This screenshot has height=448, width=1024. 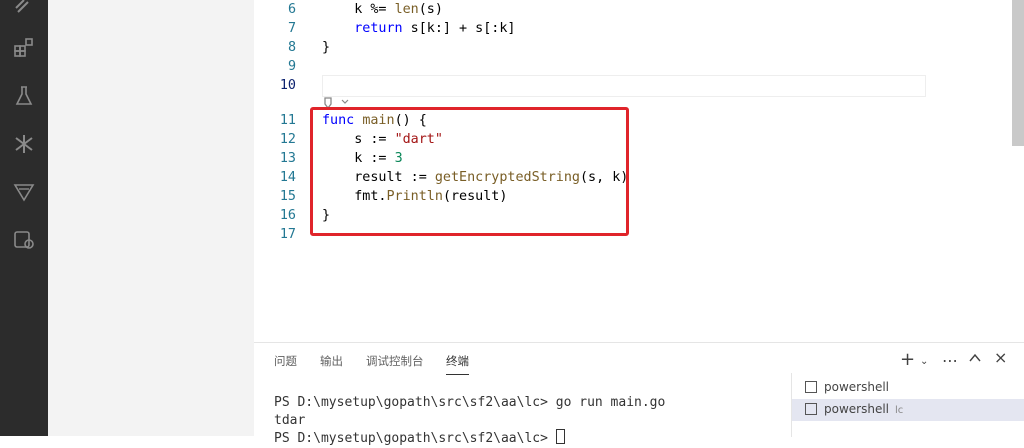 What do you see at coordinates (287, 177) in the screenshot?
I see `line-number: 14` at bounding box center [287, 177].